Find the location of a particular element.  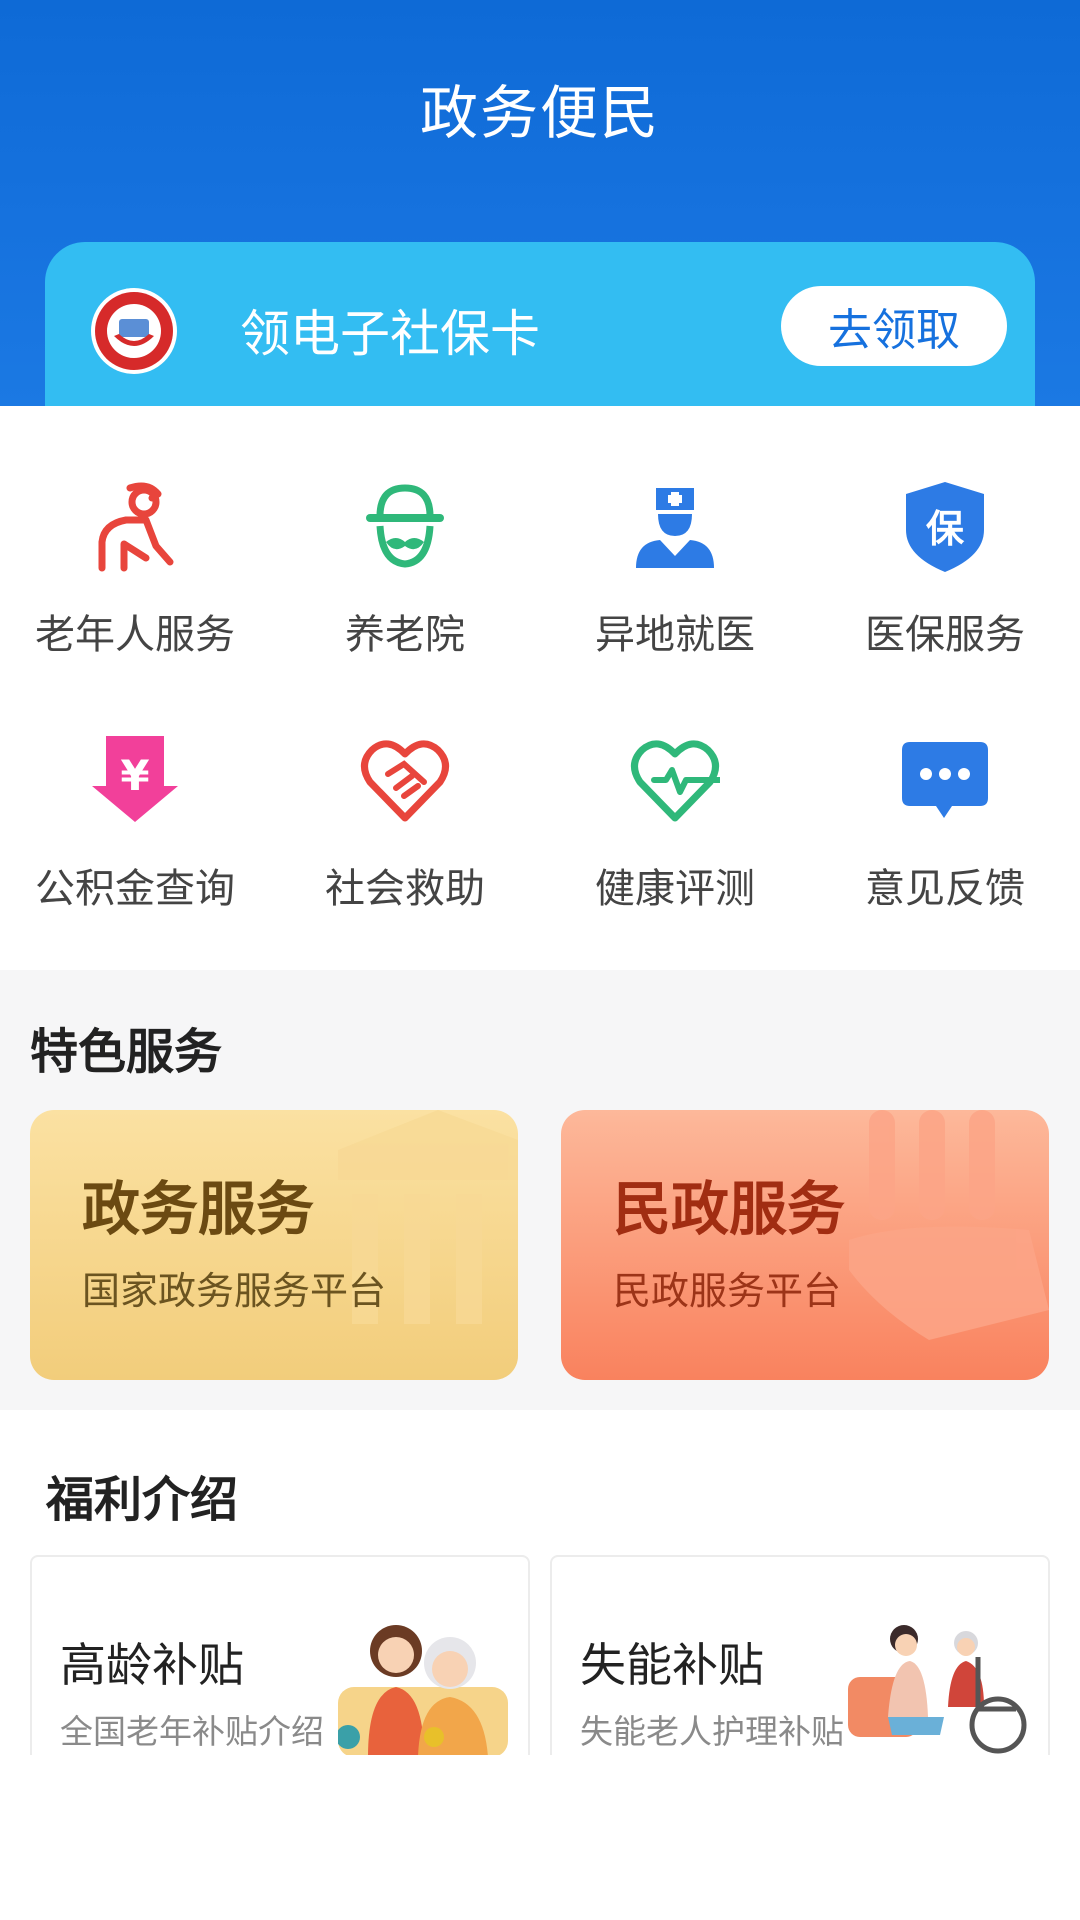

service-label: 社会救助 is located at coordinates (405, 889).